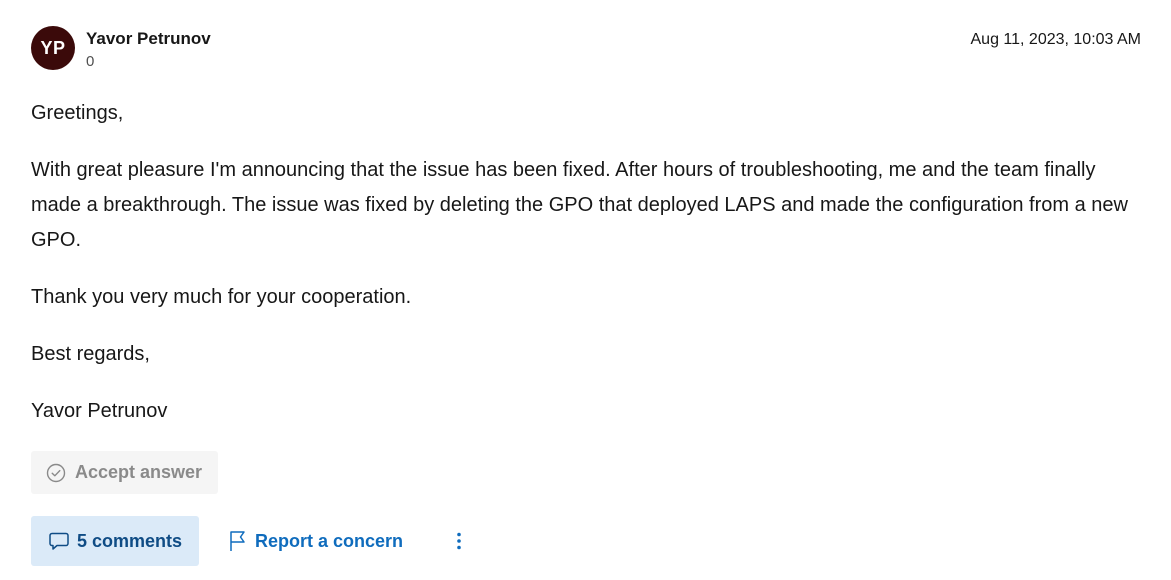 The image size is (1171, 580). Describe the element at coordinates (90, 61) in the screenshot. I see `reputation-points: 0` at that location.